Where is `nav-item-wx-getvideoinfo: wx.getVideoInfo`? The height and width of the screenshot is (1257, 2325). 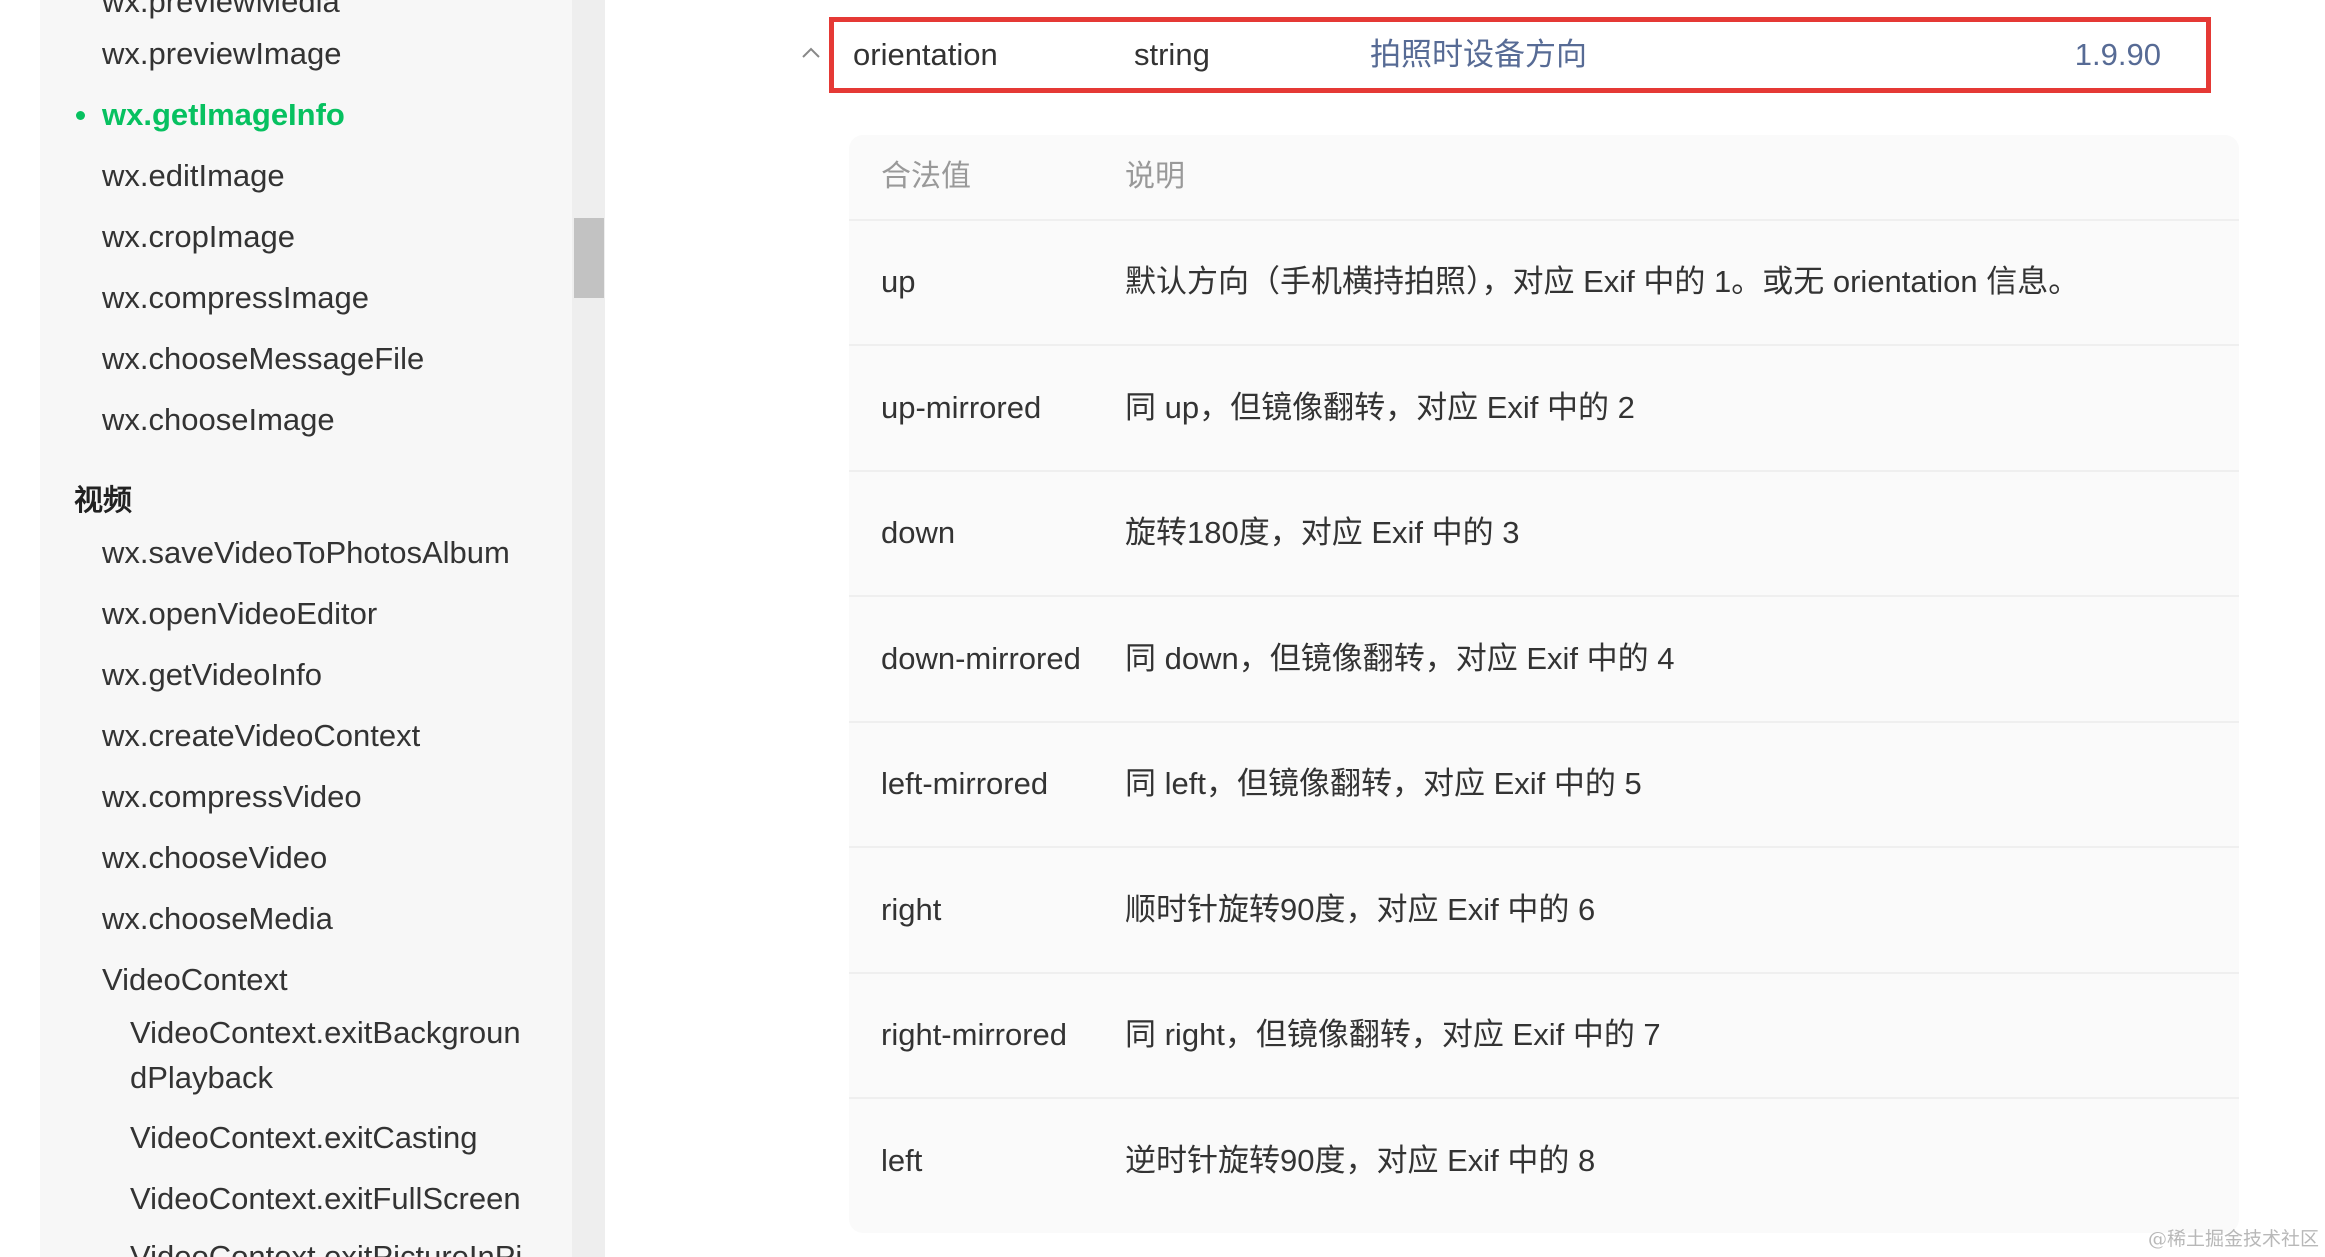
nav-item-wx-getvideoinfo: wx.getVideoInfo is located at coordinates (212, 675).